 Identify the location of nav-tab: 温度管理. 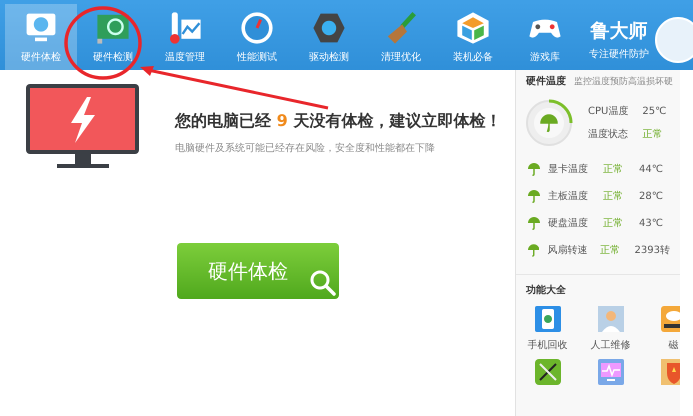
(185, 37).